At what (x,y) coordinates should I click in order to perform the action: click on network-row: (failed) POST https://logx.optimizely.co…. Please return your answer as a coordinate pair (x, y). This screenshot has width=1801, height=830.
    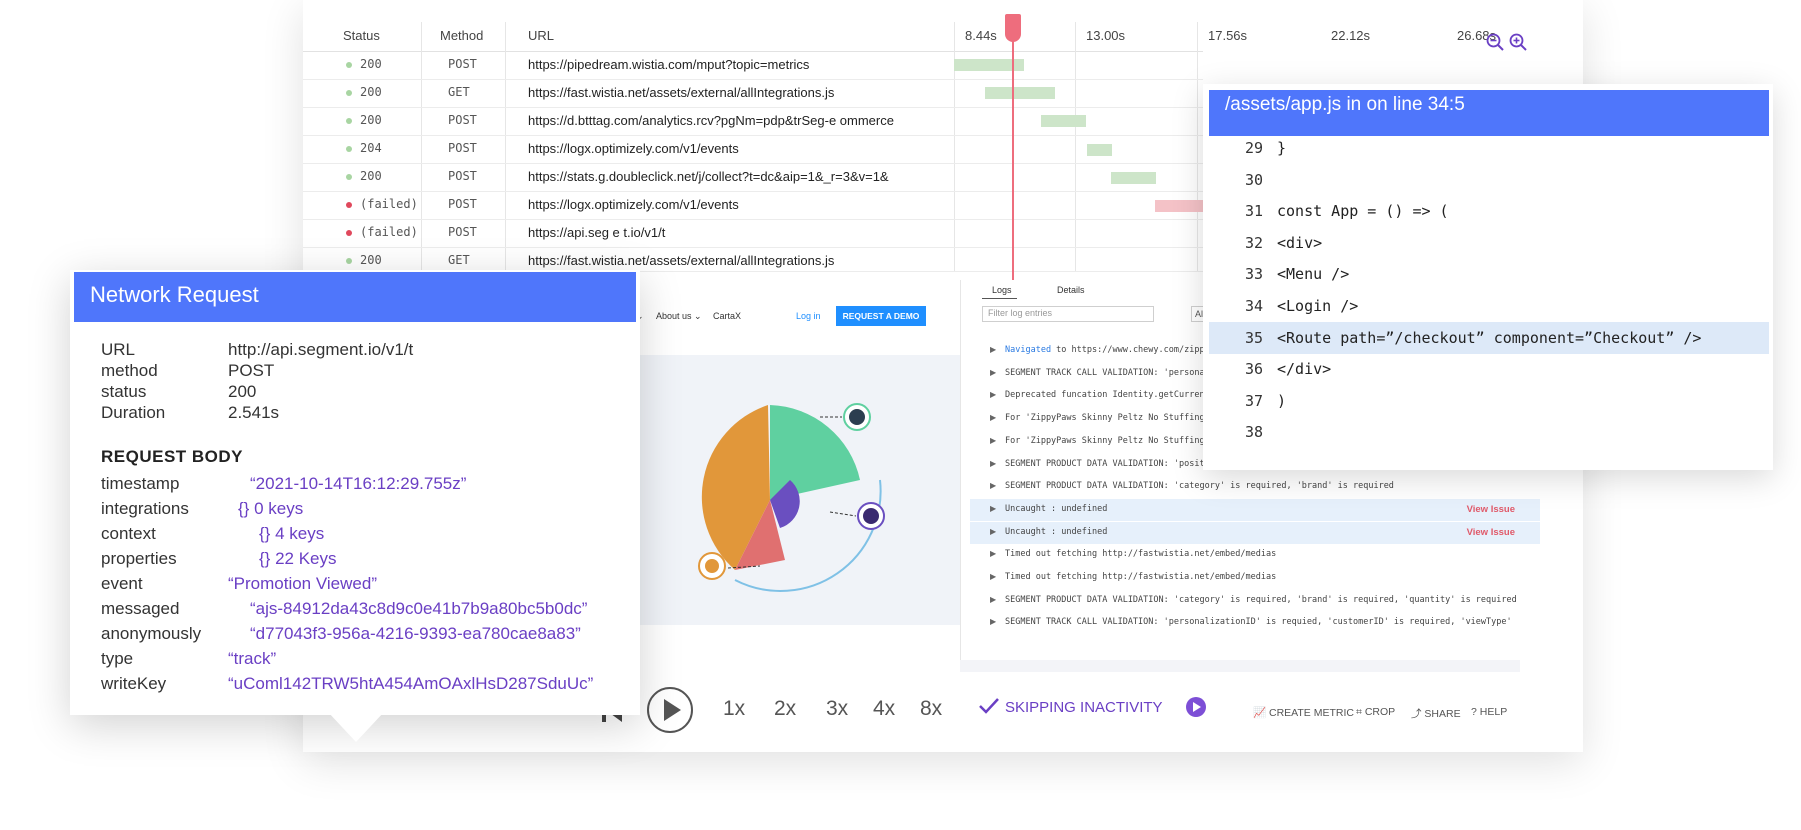
    Looking at the image, I should click on (753, 205).